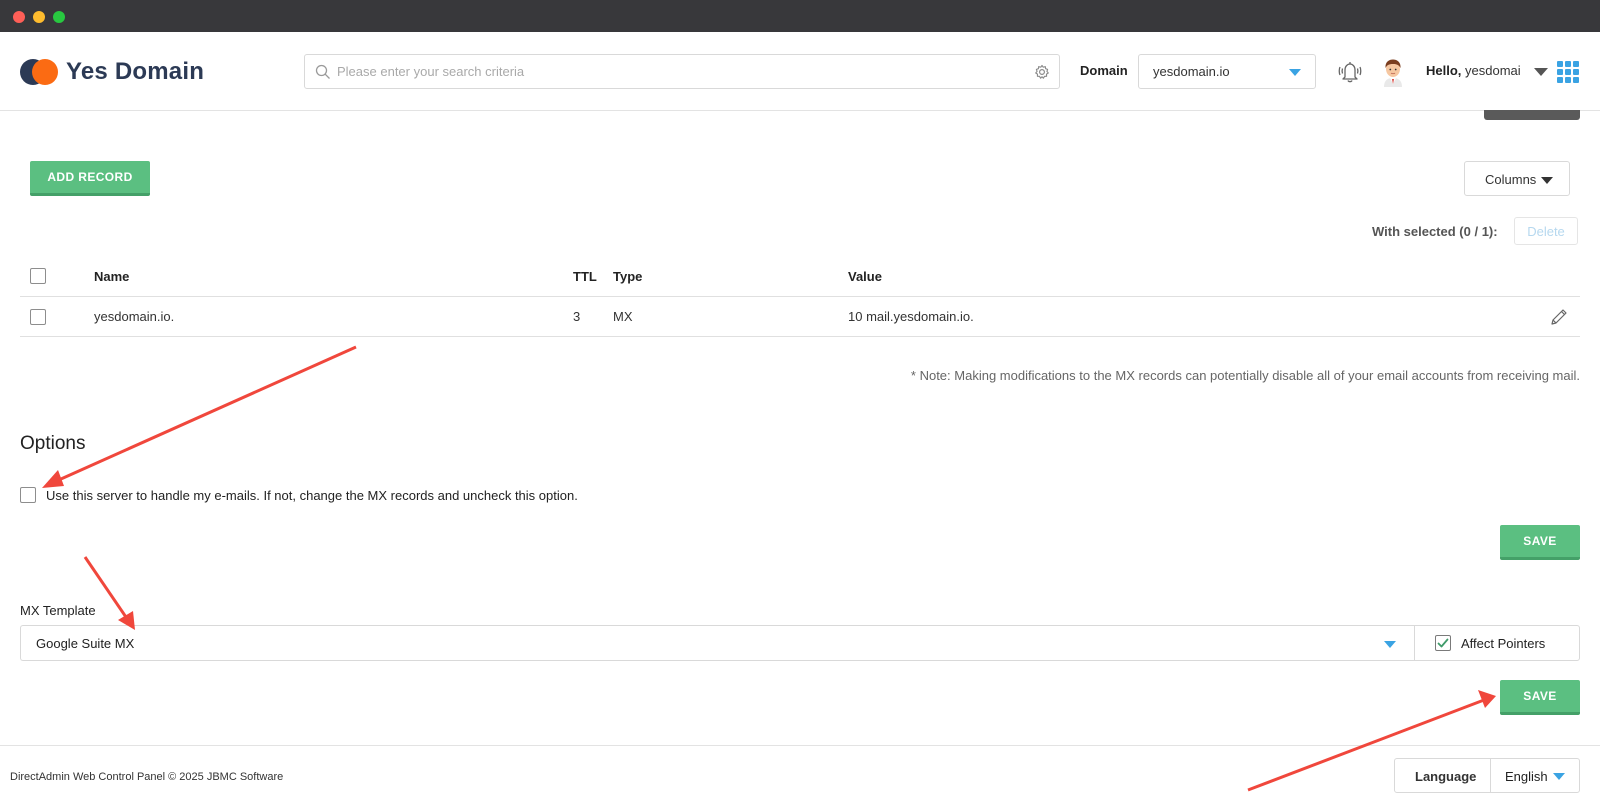 This screenshot has width=1600, height=805. I want to click on domain-select-value: yesdomain.io, so click(1191, 71).